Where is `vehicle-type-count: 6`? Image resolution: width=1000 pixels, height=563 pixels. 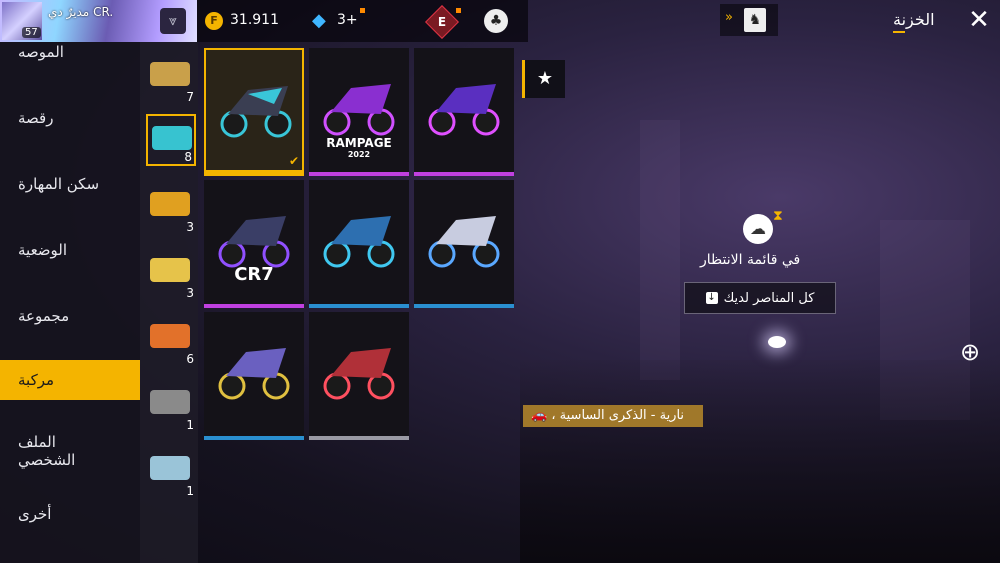 vehicle-type-count: 6 is located at coordinates (190, 359).